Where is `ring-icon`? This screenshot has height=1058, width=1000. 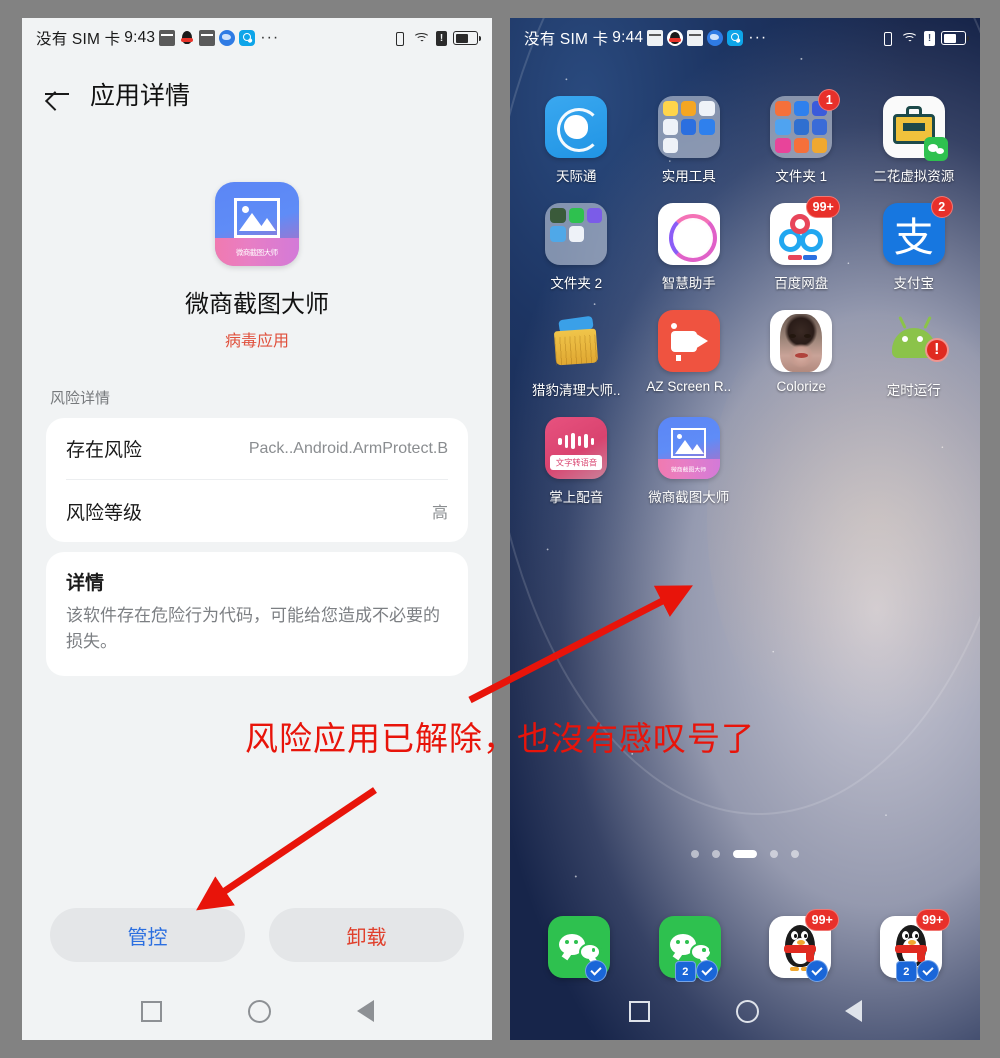 ring-icon is located at coordinates (688, 234).